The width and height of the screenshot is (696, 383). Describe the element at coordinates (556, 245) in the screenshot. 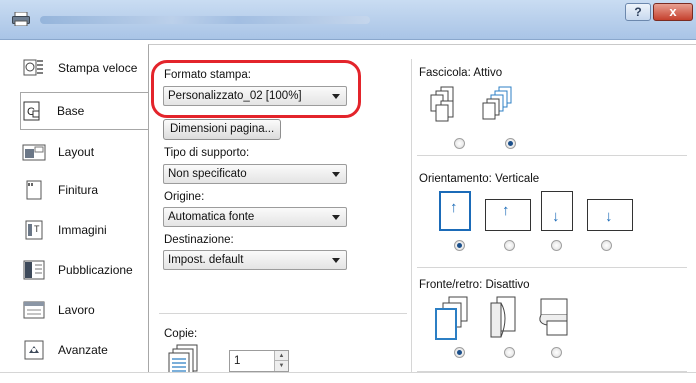

I see `orientation-portrait-rotated-radio` at that location.